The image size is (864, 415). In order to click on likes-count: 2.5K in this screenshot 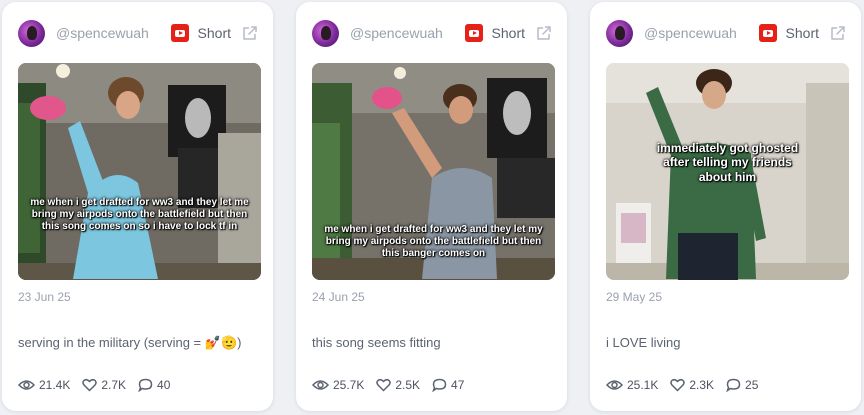, I will do `click(408, 385)`.